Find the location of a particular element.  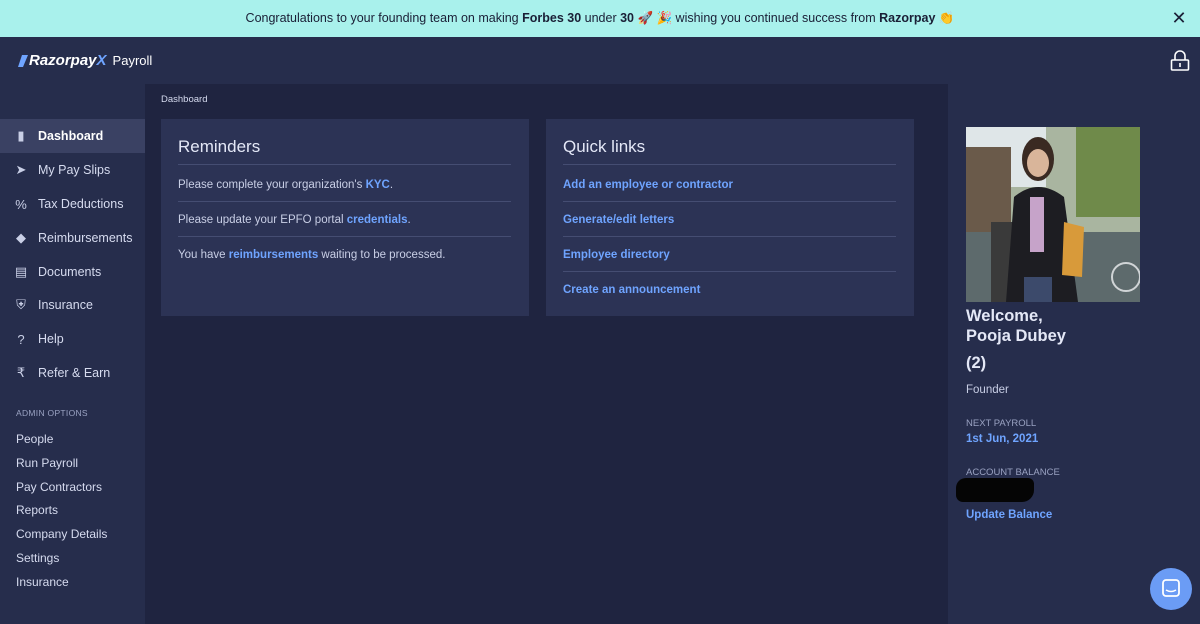

reminders-title: Reminders is located at coordinates (219, 146).